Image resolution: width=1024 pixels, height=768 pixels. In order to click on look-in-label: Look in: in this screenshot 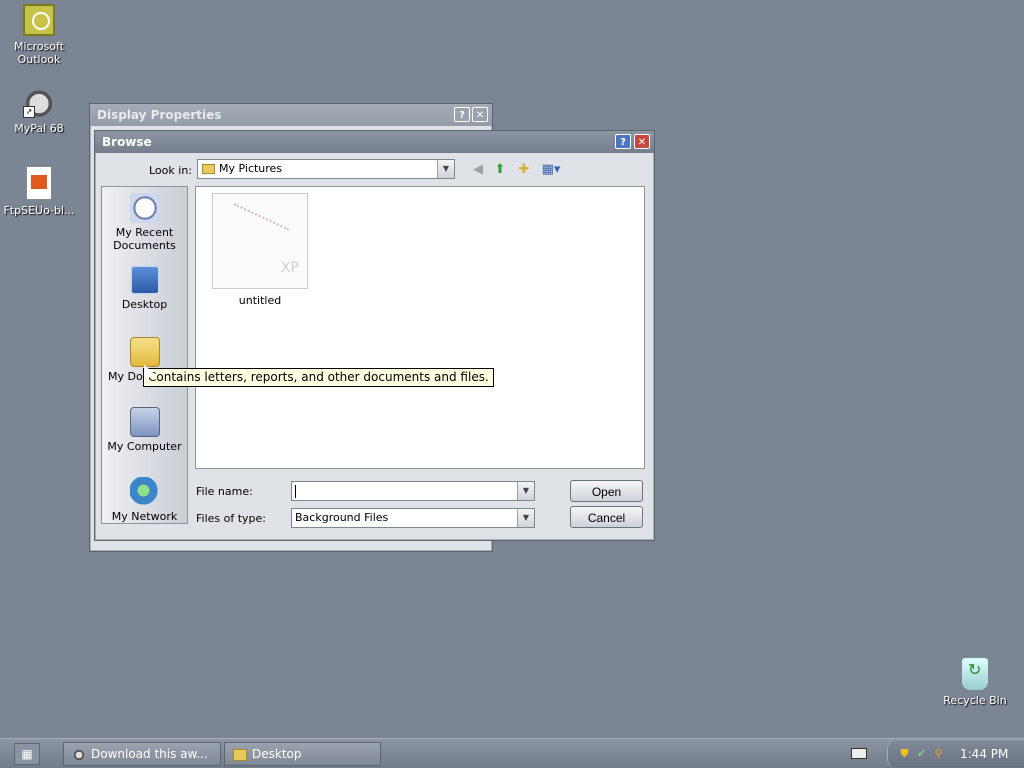, I will do `click(170, 170)`.